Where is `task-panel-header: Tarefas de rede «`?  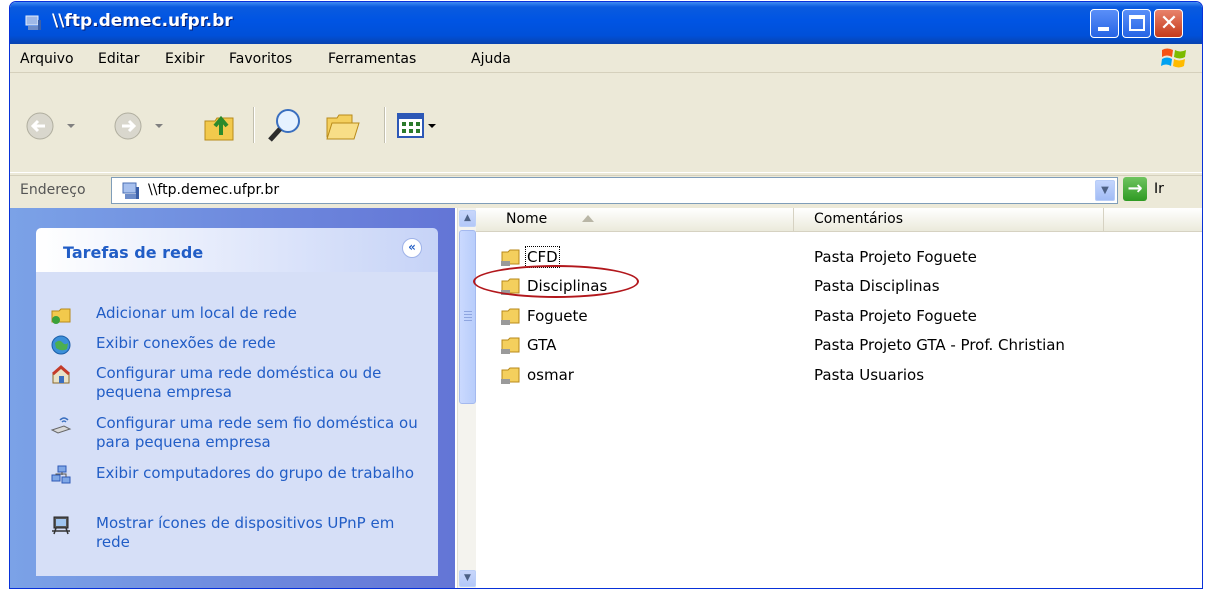
task-panel-header: Tarefas de rede « is located at coordinates (237, 250).